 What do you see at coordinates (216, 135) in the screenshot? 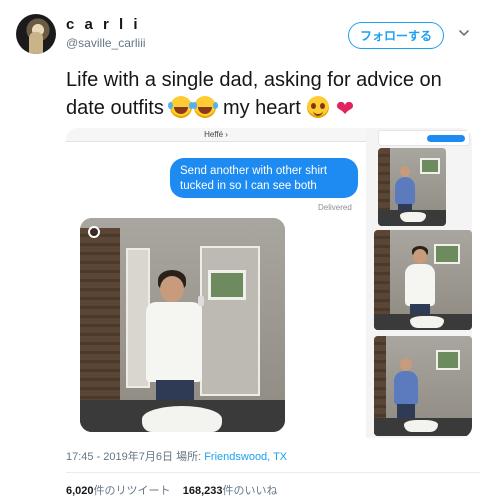
I see `chat-contact-name: Heffé ›` at bounding box center [216, 135].